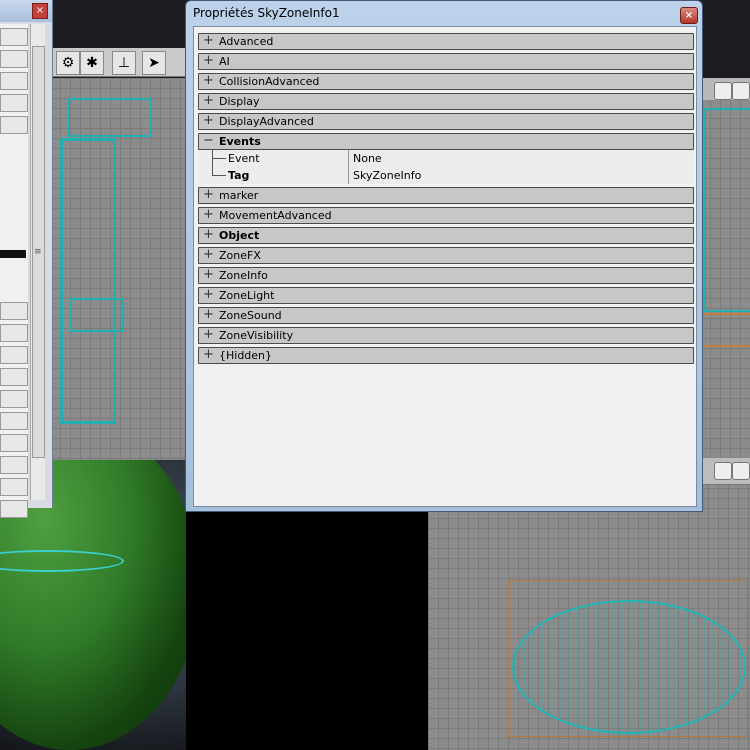 The image size is (750, 750). I want to click on property-category-label: marker, so click(239, 195).